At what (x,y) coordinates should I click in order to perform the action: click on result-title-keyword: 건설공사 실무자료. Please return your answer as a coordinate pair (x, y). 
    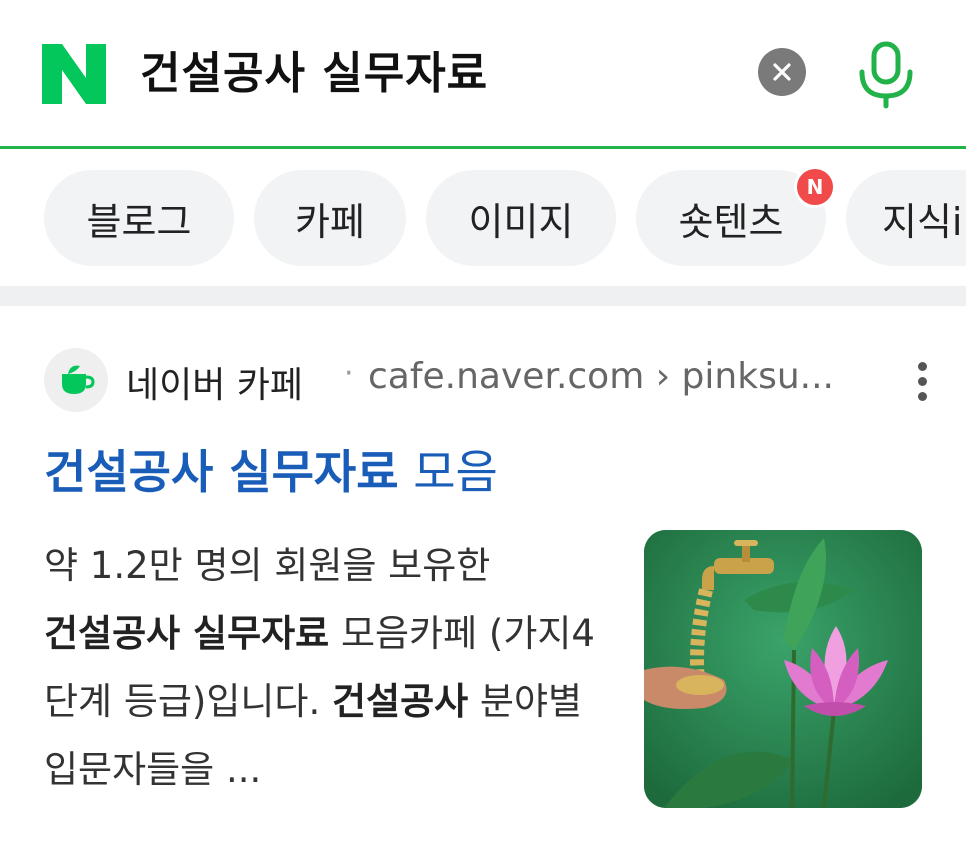
    Looking at the image, I should click on (221, 472).